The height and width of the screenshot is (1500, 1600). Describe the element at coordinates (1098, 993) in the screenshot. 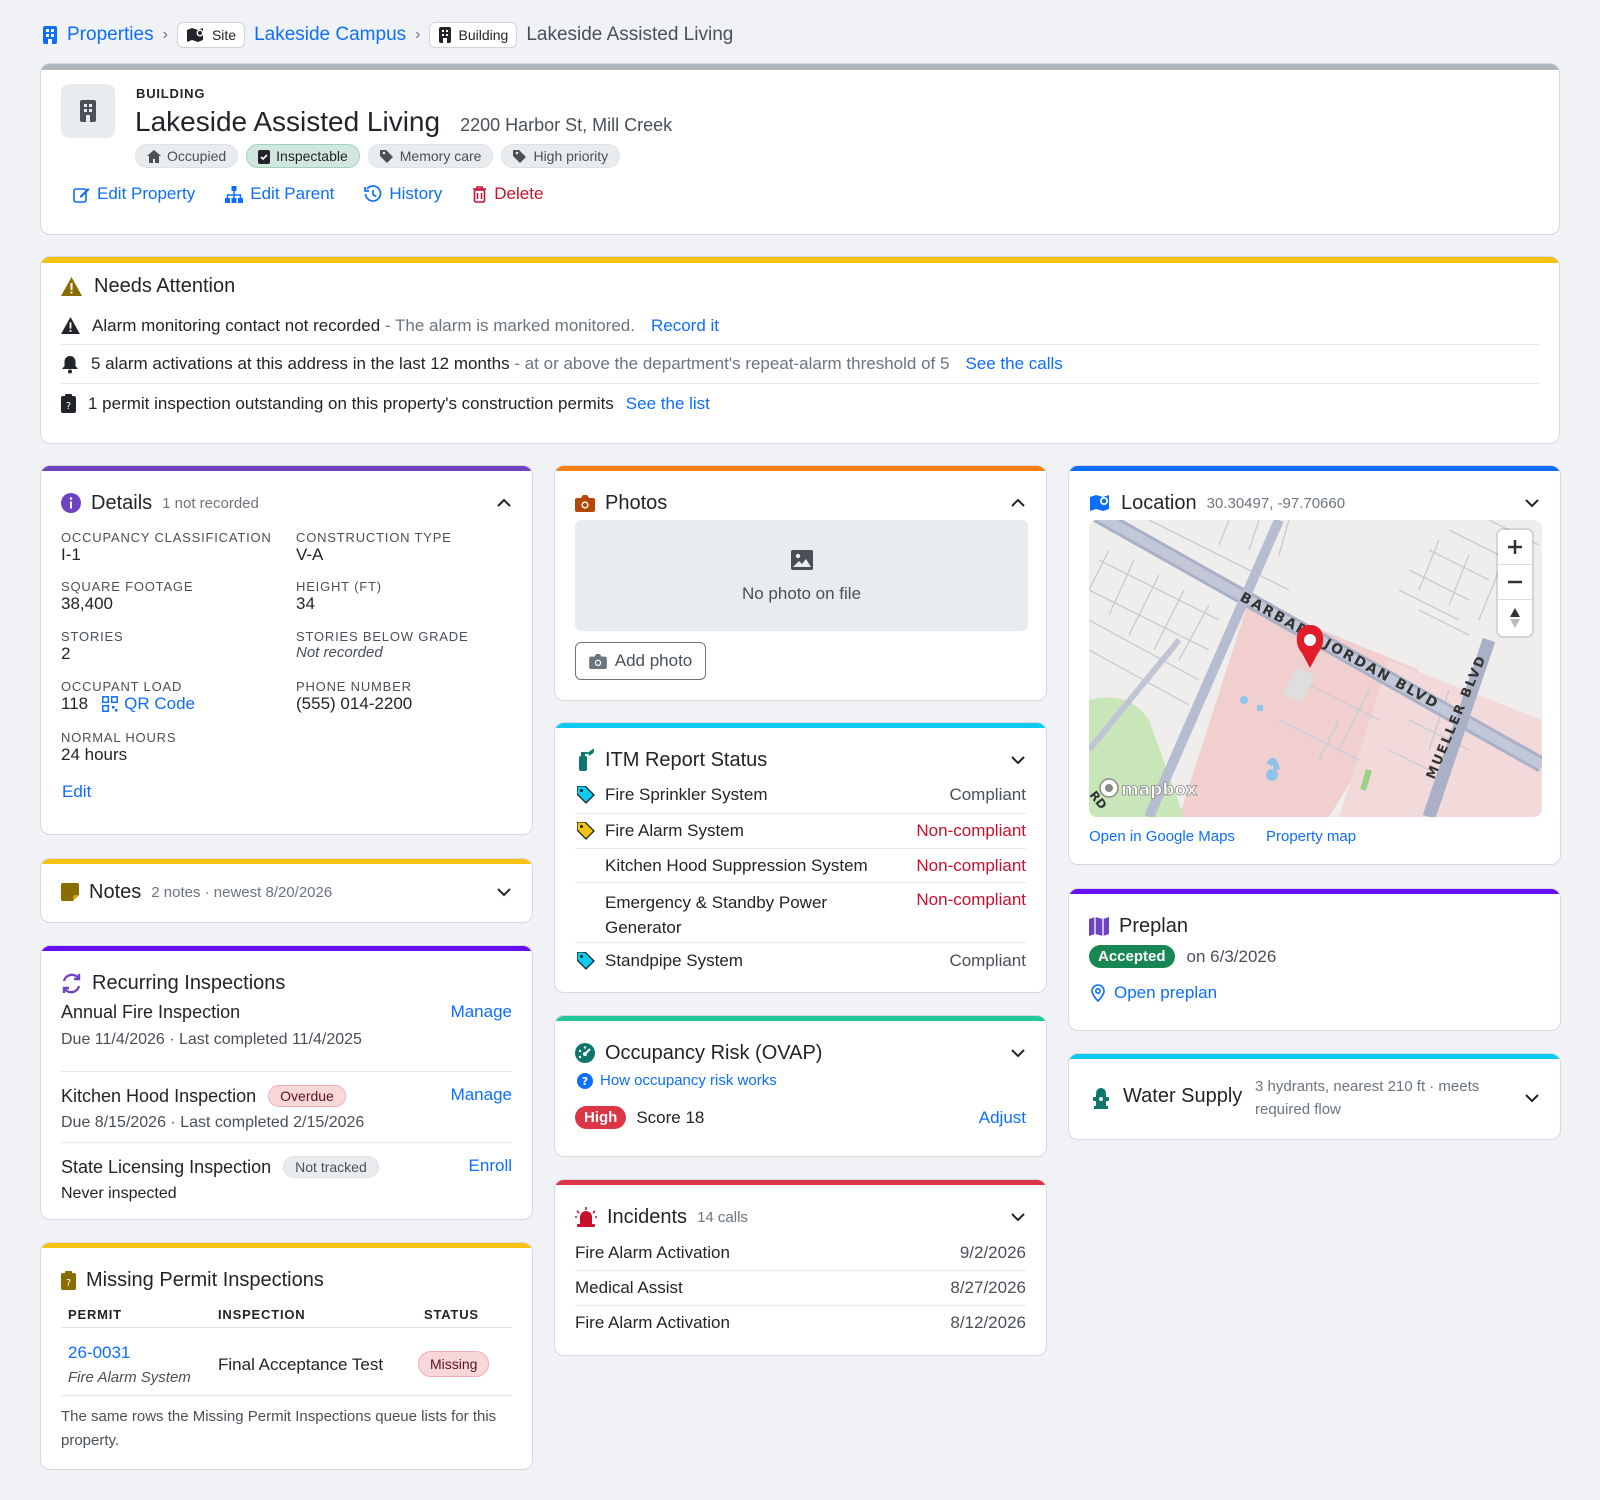

I see `location-pin-icon` at that location.